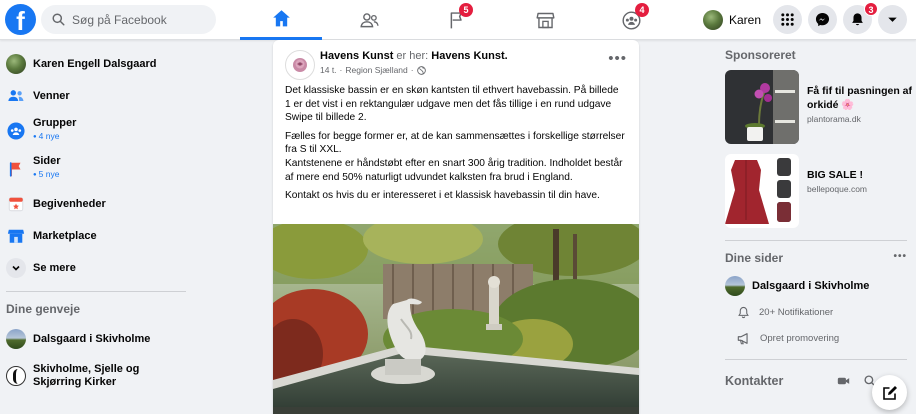  What do you see at coordinates (617, 58) in the screenshot?
I see `post-options-icon: •••` at bounding box center [617, 58].